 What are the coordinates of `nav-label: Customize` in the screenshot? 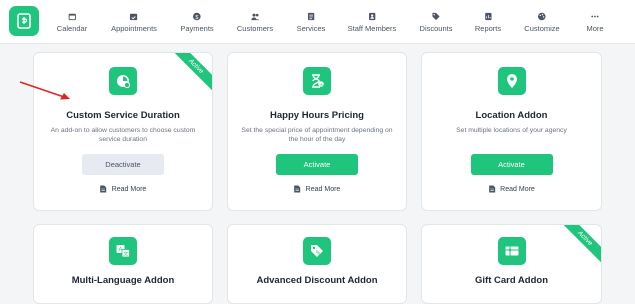 It's located at (542, 28).